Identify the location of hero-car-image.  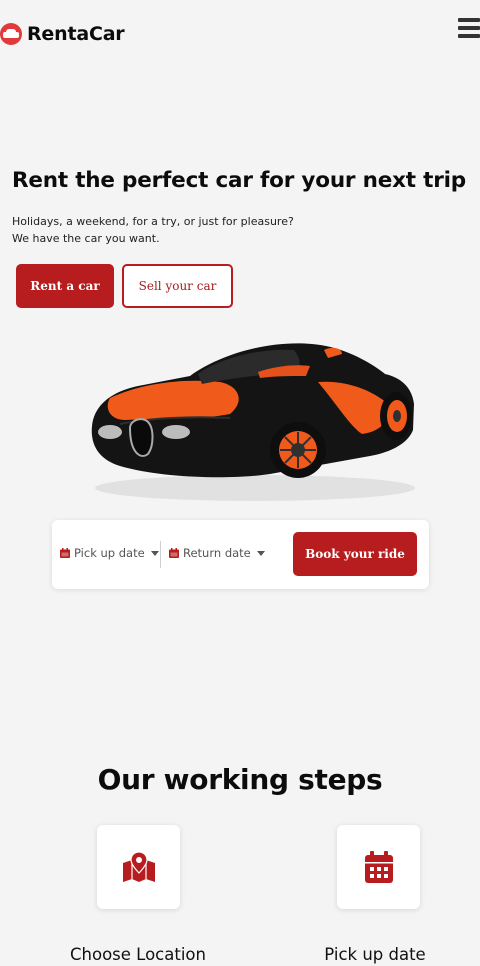
(253, 422).